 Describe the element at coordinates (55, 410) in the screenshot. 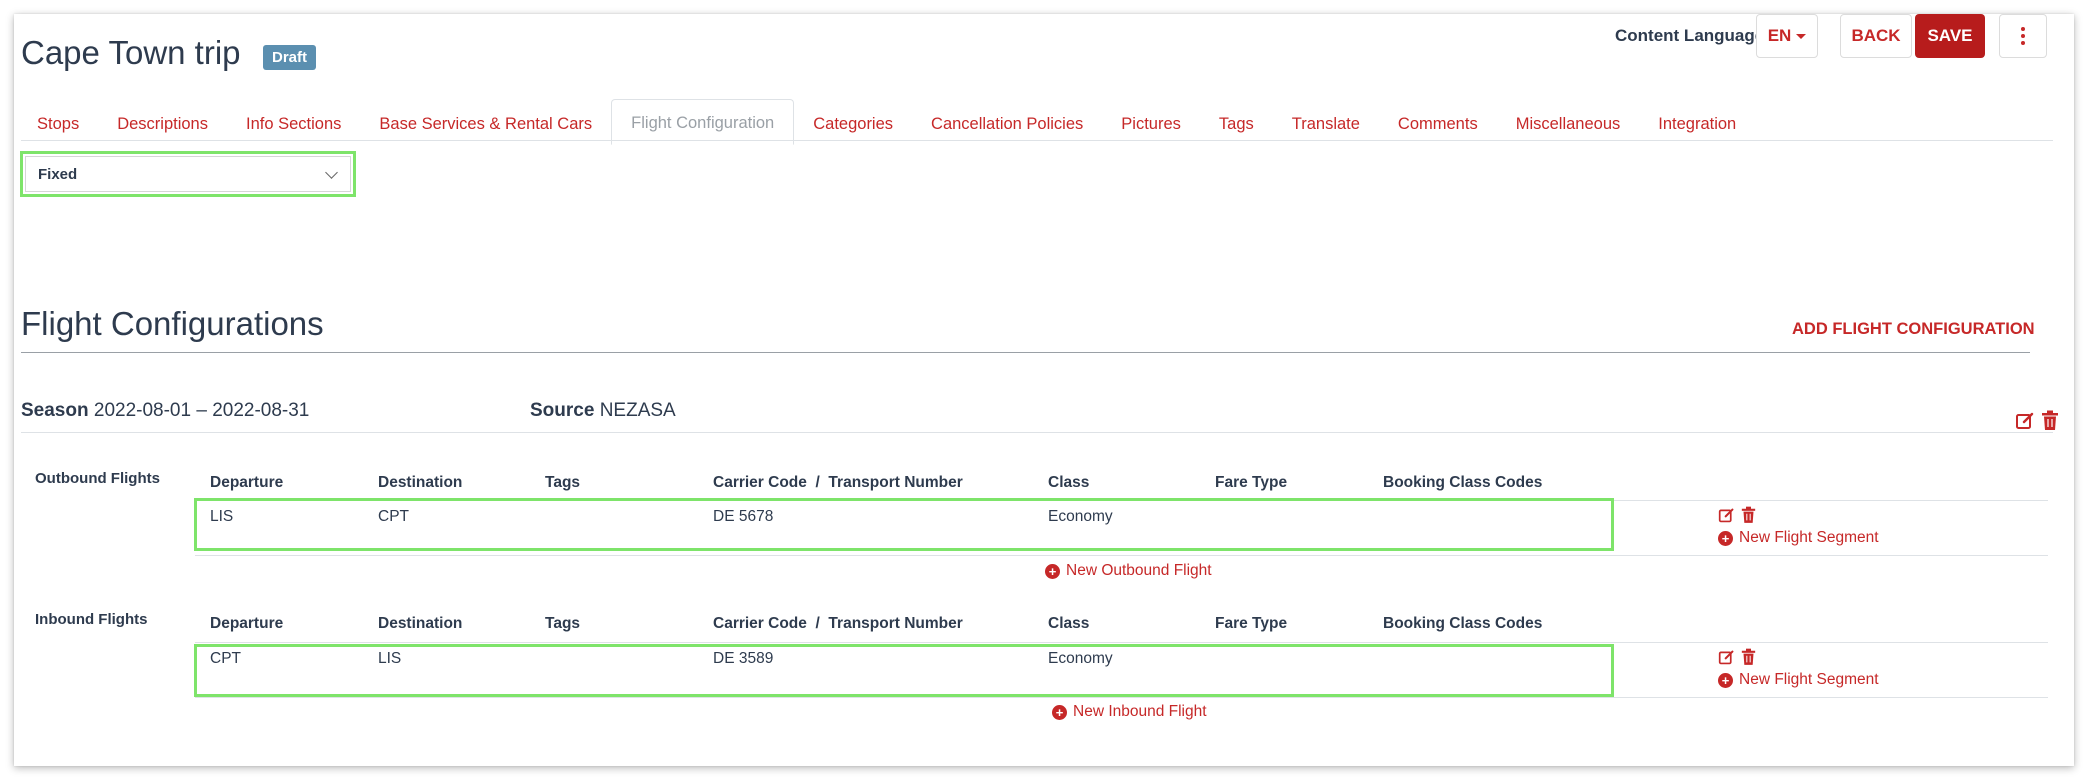

I see `season-label: Season` at that location.